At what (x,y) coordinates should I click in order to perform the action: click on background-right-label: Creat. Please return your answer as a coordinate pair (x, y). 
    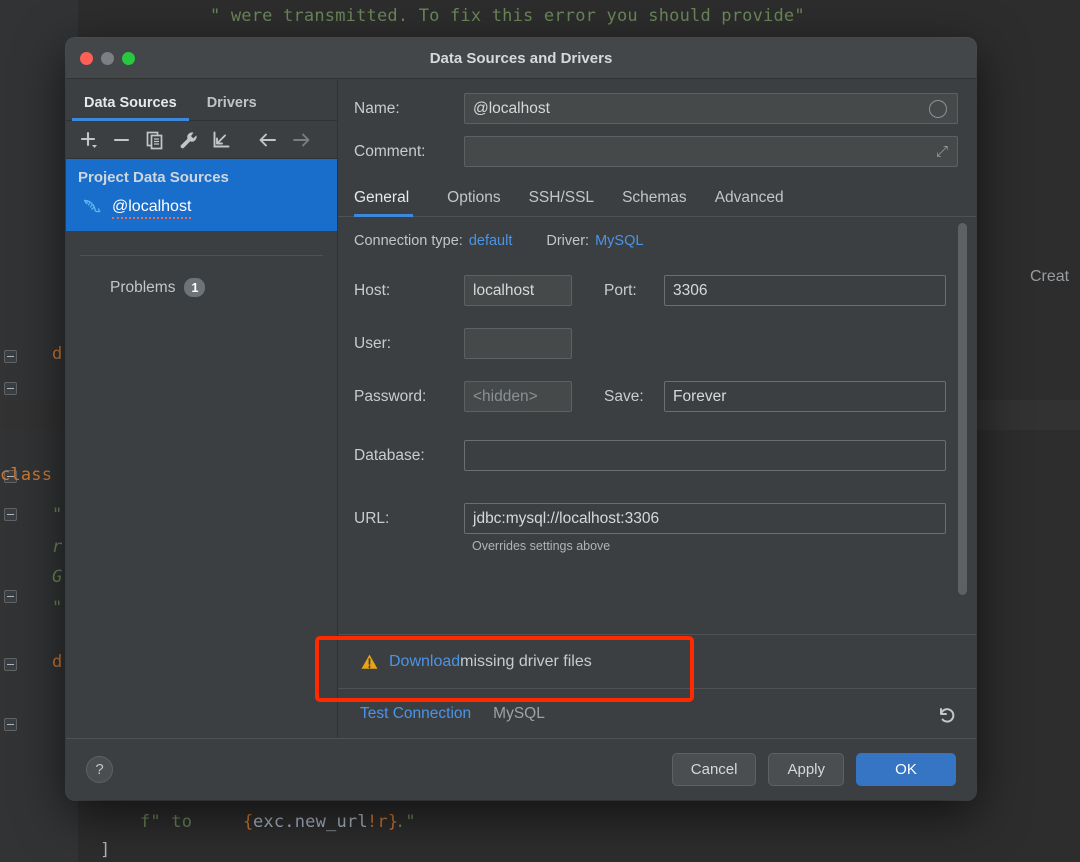
    Looking at the image, I should click on (1050, 276).